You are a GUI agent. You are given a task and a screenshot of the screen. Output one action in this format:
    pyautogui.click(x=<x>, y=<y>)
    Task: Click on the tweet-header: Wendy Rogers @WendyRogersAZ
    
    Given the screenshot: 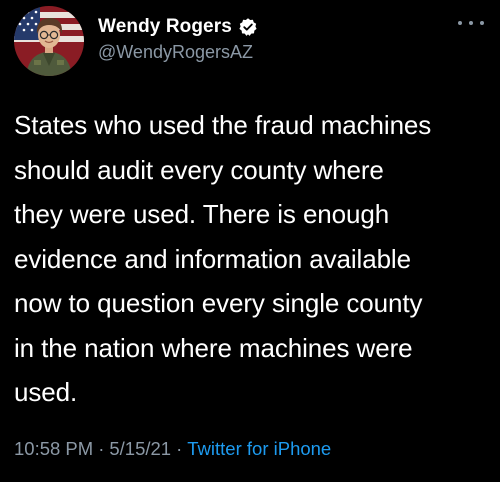 What is the action you would take?
    pyautogui.click(x=250, y=40)
    